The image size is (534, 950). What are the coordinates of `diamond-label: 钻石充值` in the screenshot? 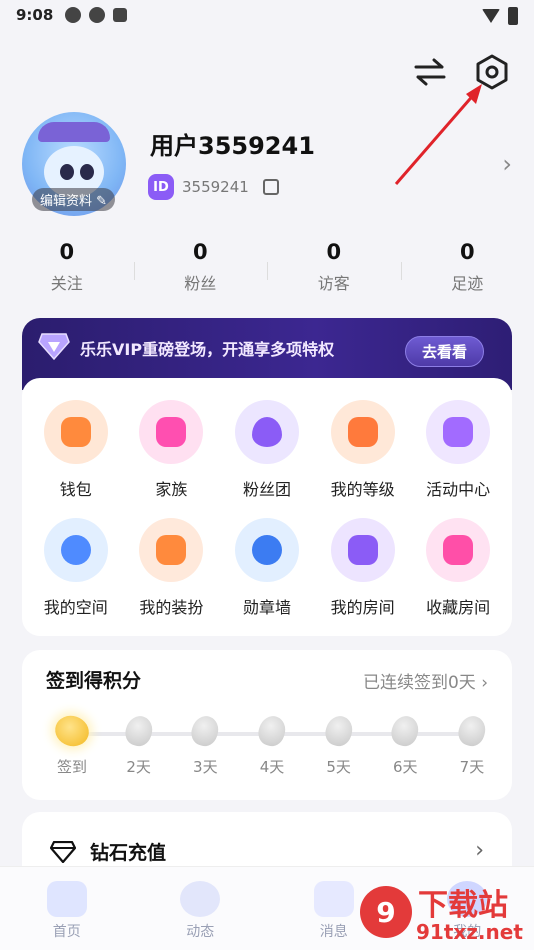 It's located at (128, 853).